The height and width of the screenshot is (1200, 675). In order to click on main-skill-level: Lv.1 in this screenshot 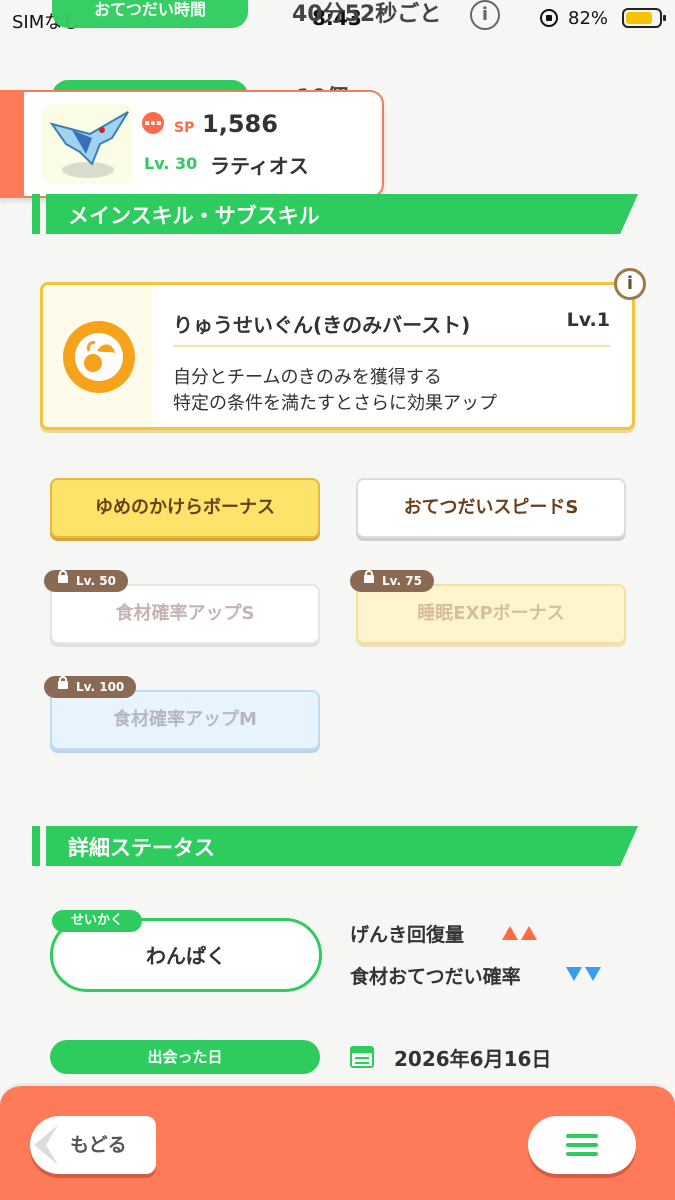, I will do `click(588, 320)`.